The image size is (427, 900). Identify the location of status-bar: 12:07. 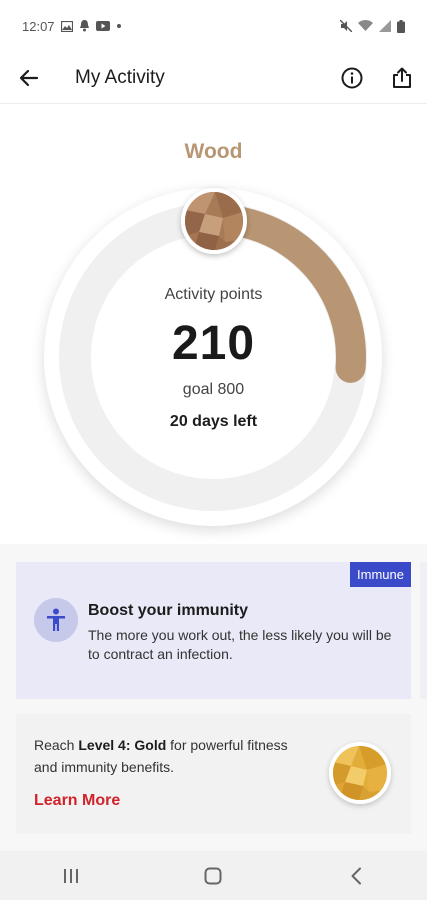
(213, 26).